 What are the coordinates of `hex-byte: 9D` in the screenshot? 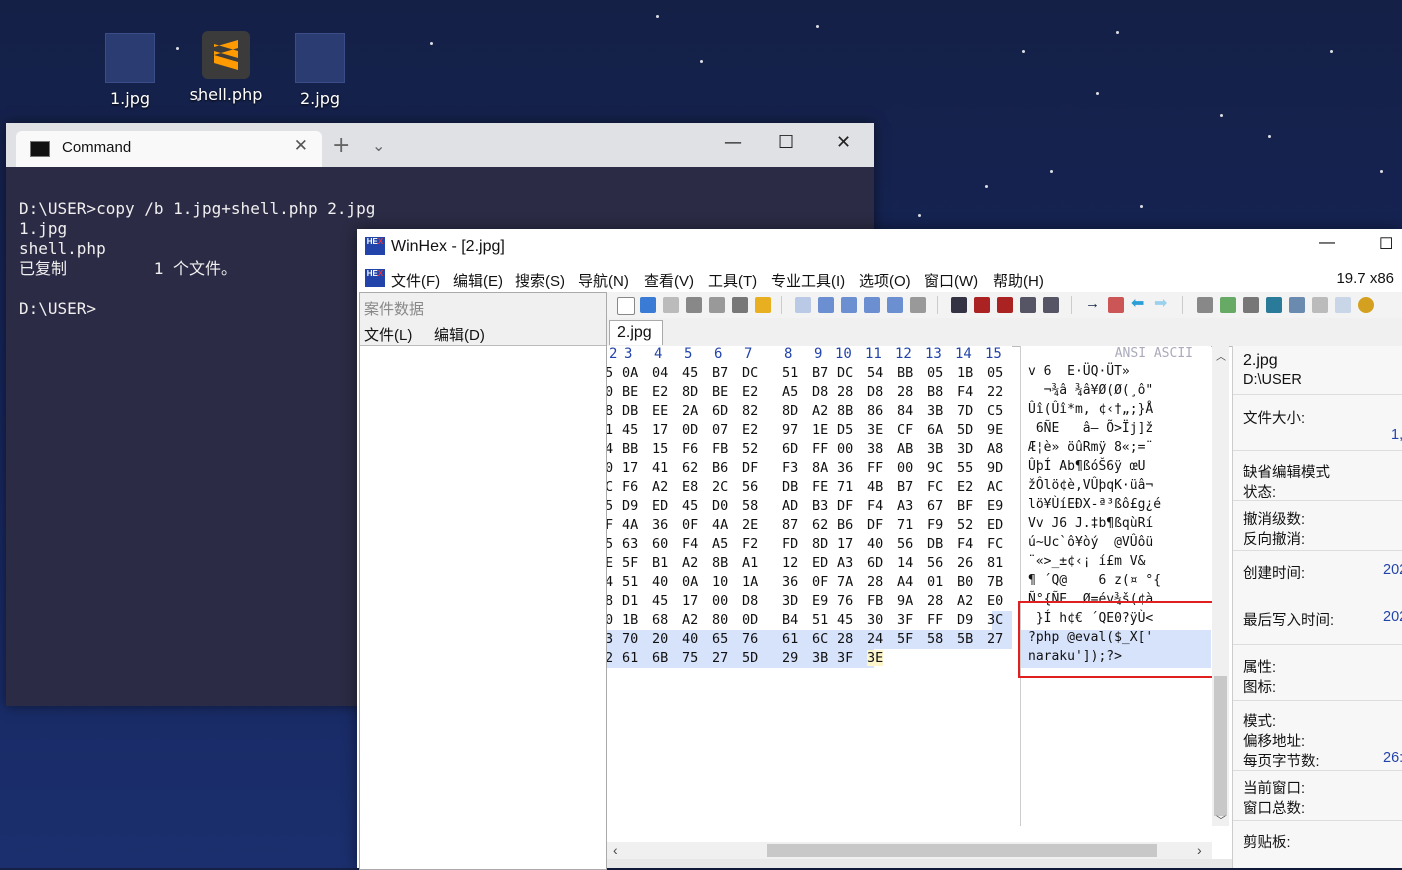 It's located at (995, 468).